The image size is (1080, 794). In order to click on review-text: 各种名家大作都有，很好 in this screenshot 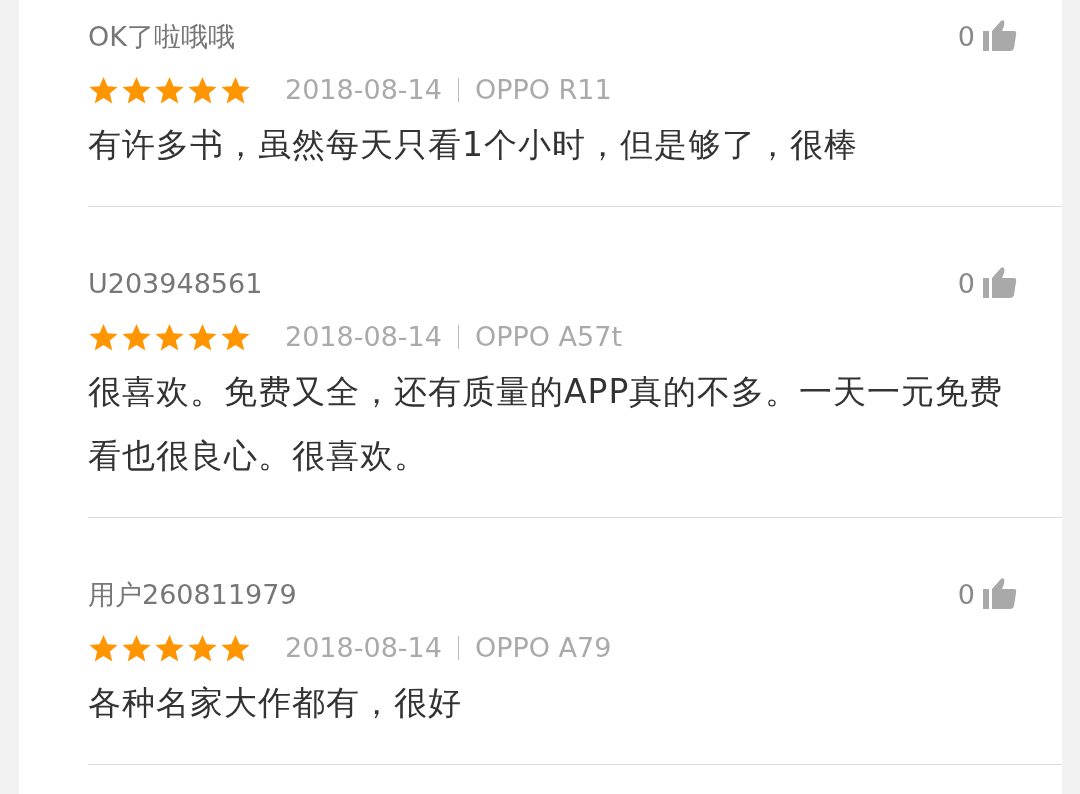, I will do `click(275, 703)`.